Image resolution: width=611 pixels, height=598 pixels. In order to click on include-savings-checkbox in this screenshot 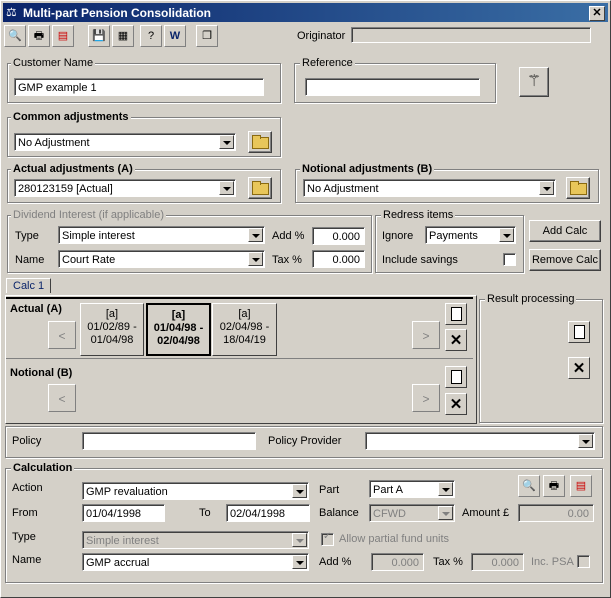, I will do `click(509, 259)`.